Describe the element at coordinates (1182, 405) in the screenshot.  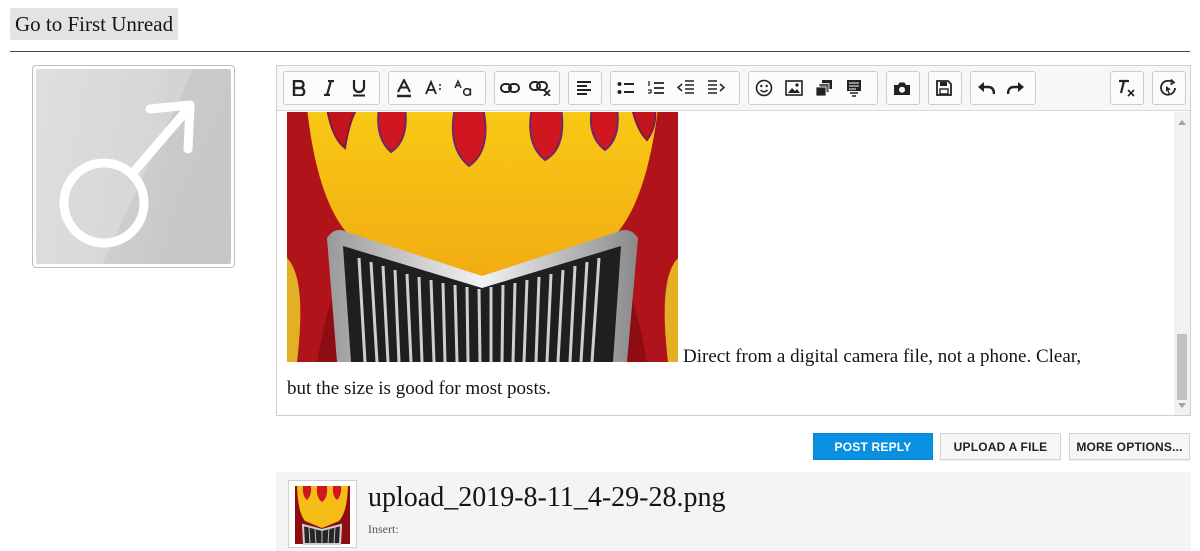
I see `scroll-down-icon` at that location.